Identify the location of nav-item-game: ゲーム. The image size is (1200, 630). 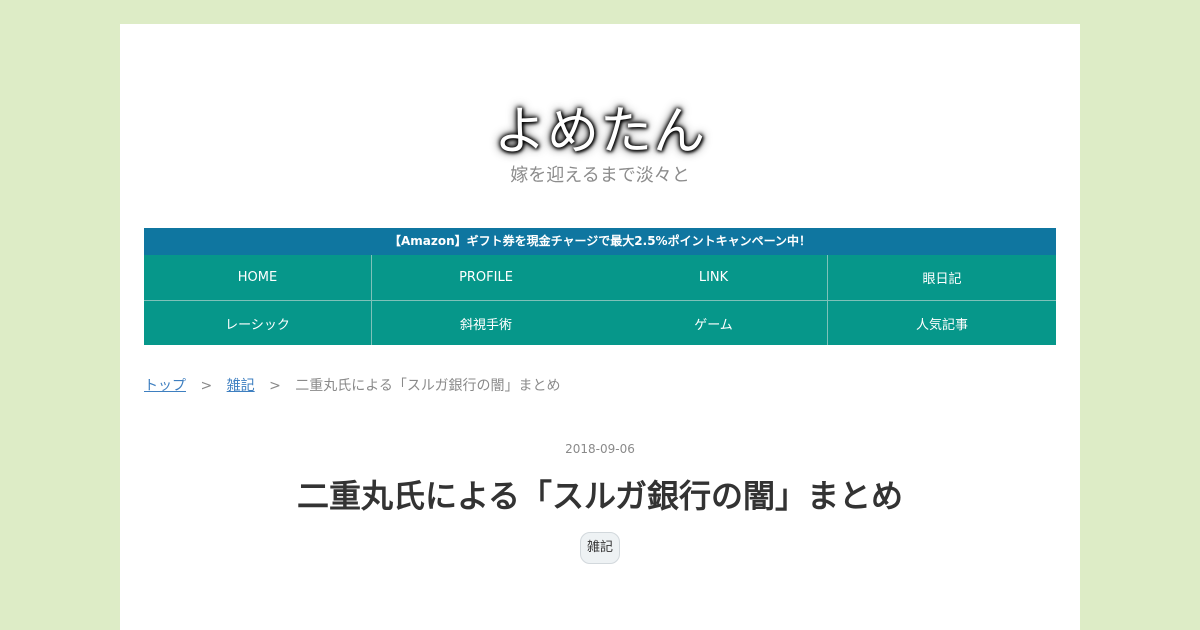
(714, 323).